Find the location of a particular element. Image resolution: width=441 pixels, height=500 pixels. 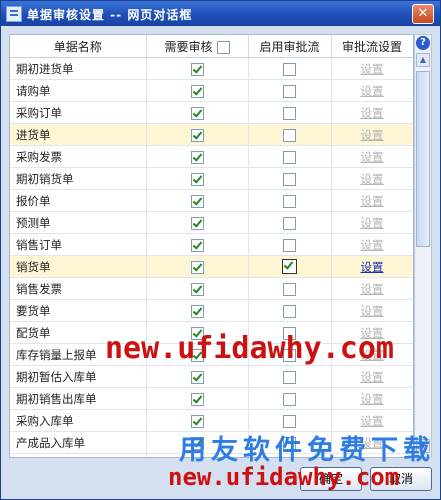

document-name-cell: 销货单 is located at coordinates (78, 266).